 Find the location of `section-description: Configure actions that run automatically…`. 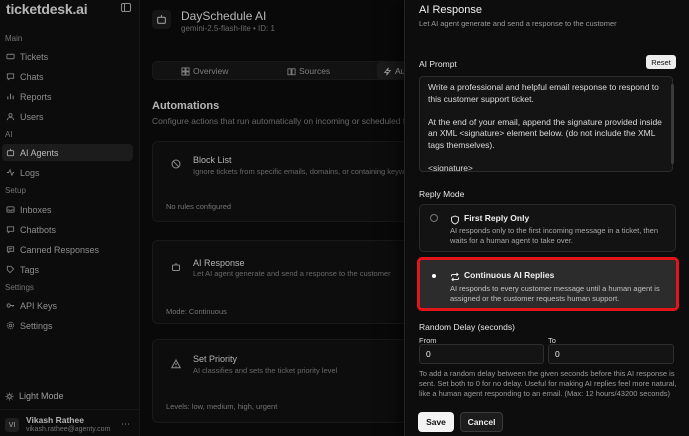

section-description: Configure actions that run automatically… is located at coordinates (280, 121).